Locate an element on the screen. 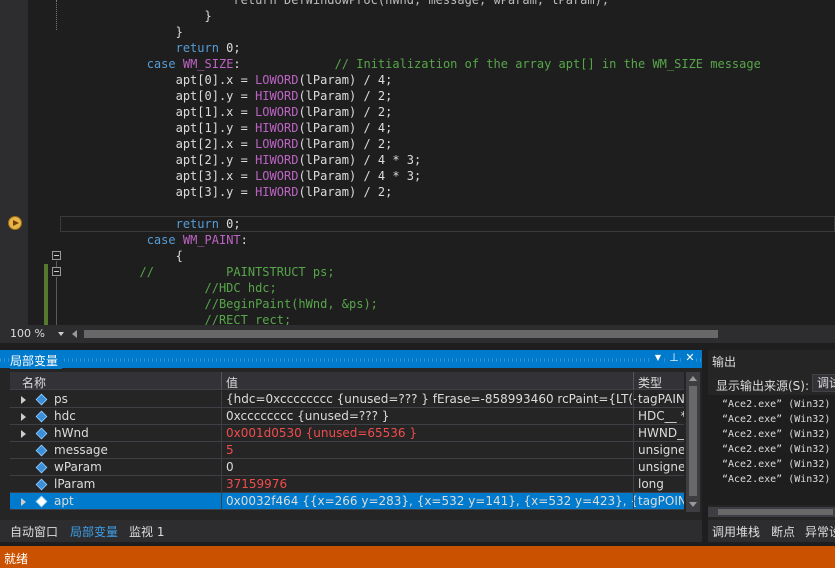  code-line: apt[0].x = LOWORD(lParam) / 4; is located at coordinates (226, 80).